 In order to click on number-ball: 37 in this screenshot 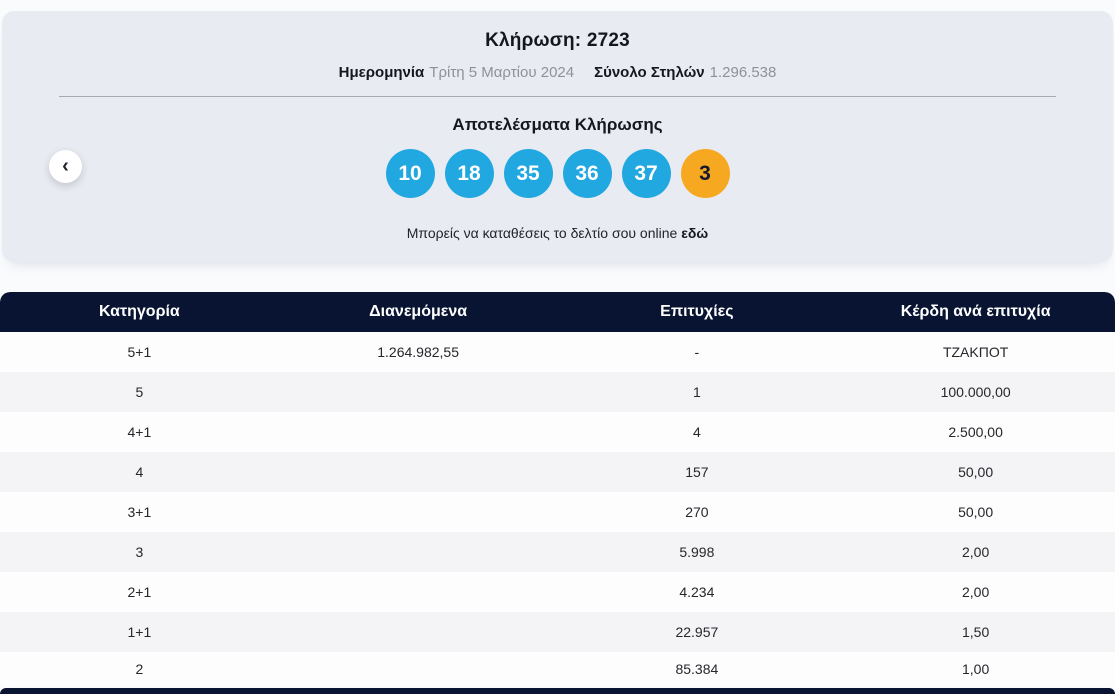, I will do `click(646, 173)`.